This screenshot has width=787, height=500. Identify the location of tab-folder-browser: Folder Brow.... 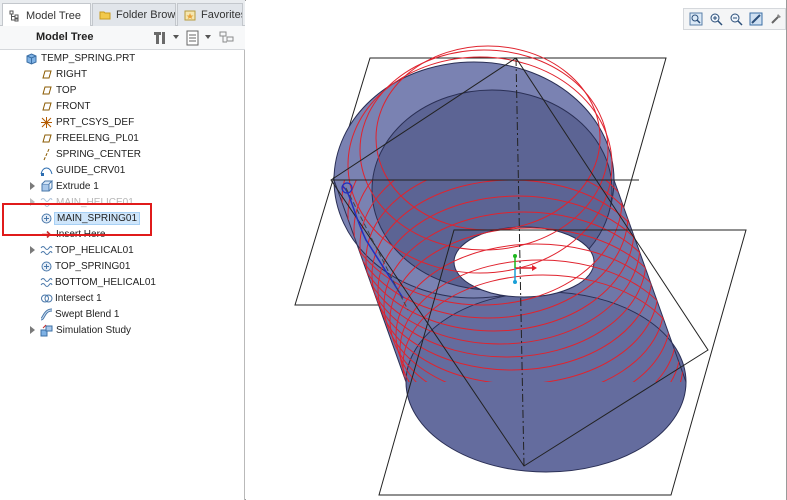
(134, 14).